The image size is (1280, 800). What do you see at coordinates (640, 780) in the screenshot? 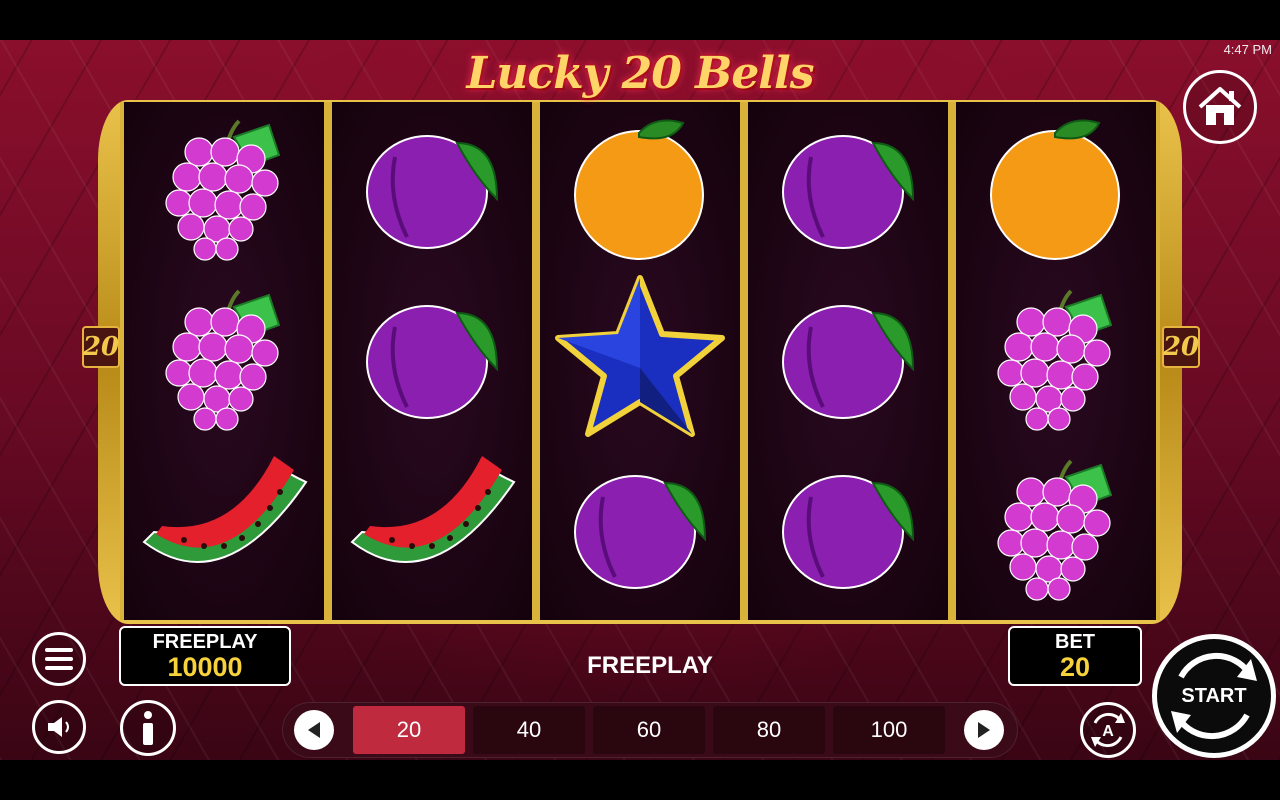
I see `bottom-bar` at bounding box center [640, 780].